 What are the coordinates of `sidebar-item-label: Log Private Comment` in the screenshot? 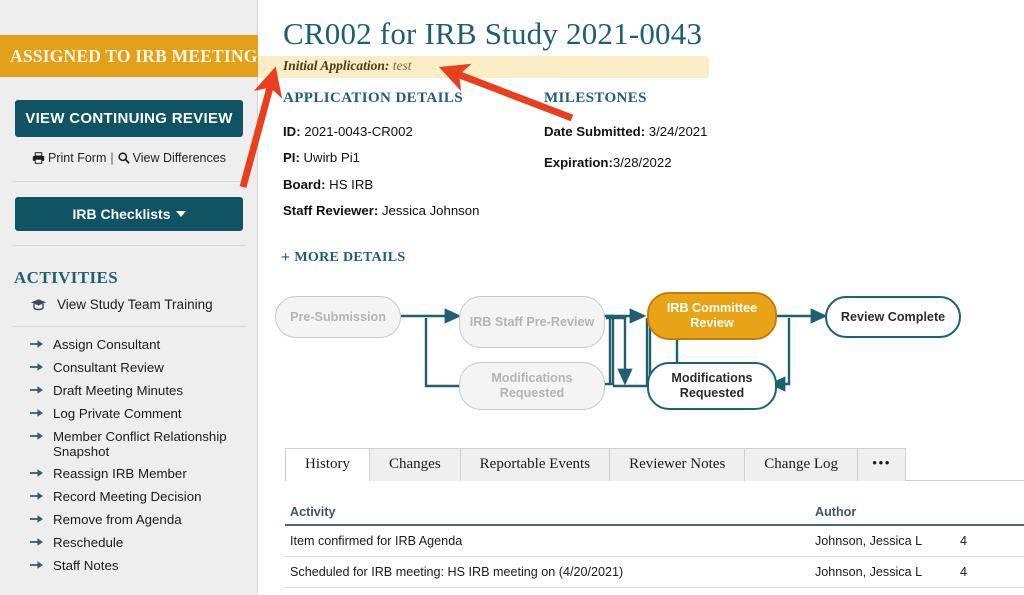 It's located at (117, 413).